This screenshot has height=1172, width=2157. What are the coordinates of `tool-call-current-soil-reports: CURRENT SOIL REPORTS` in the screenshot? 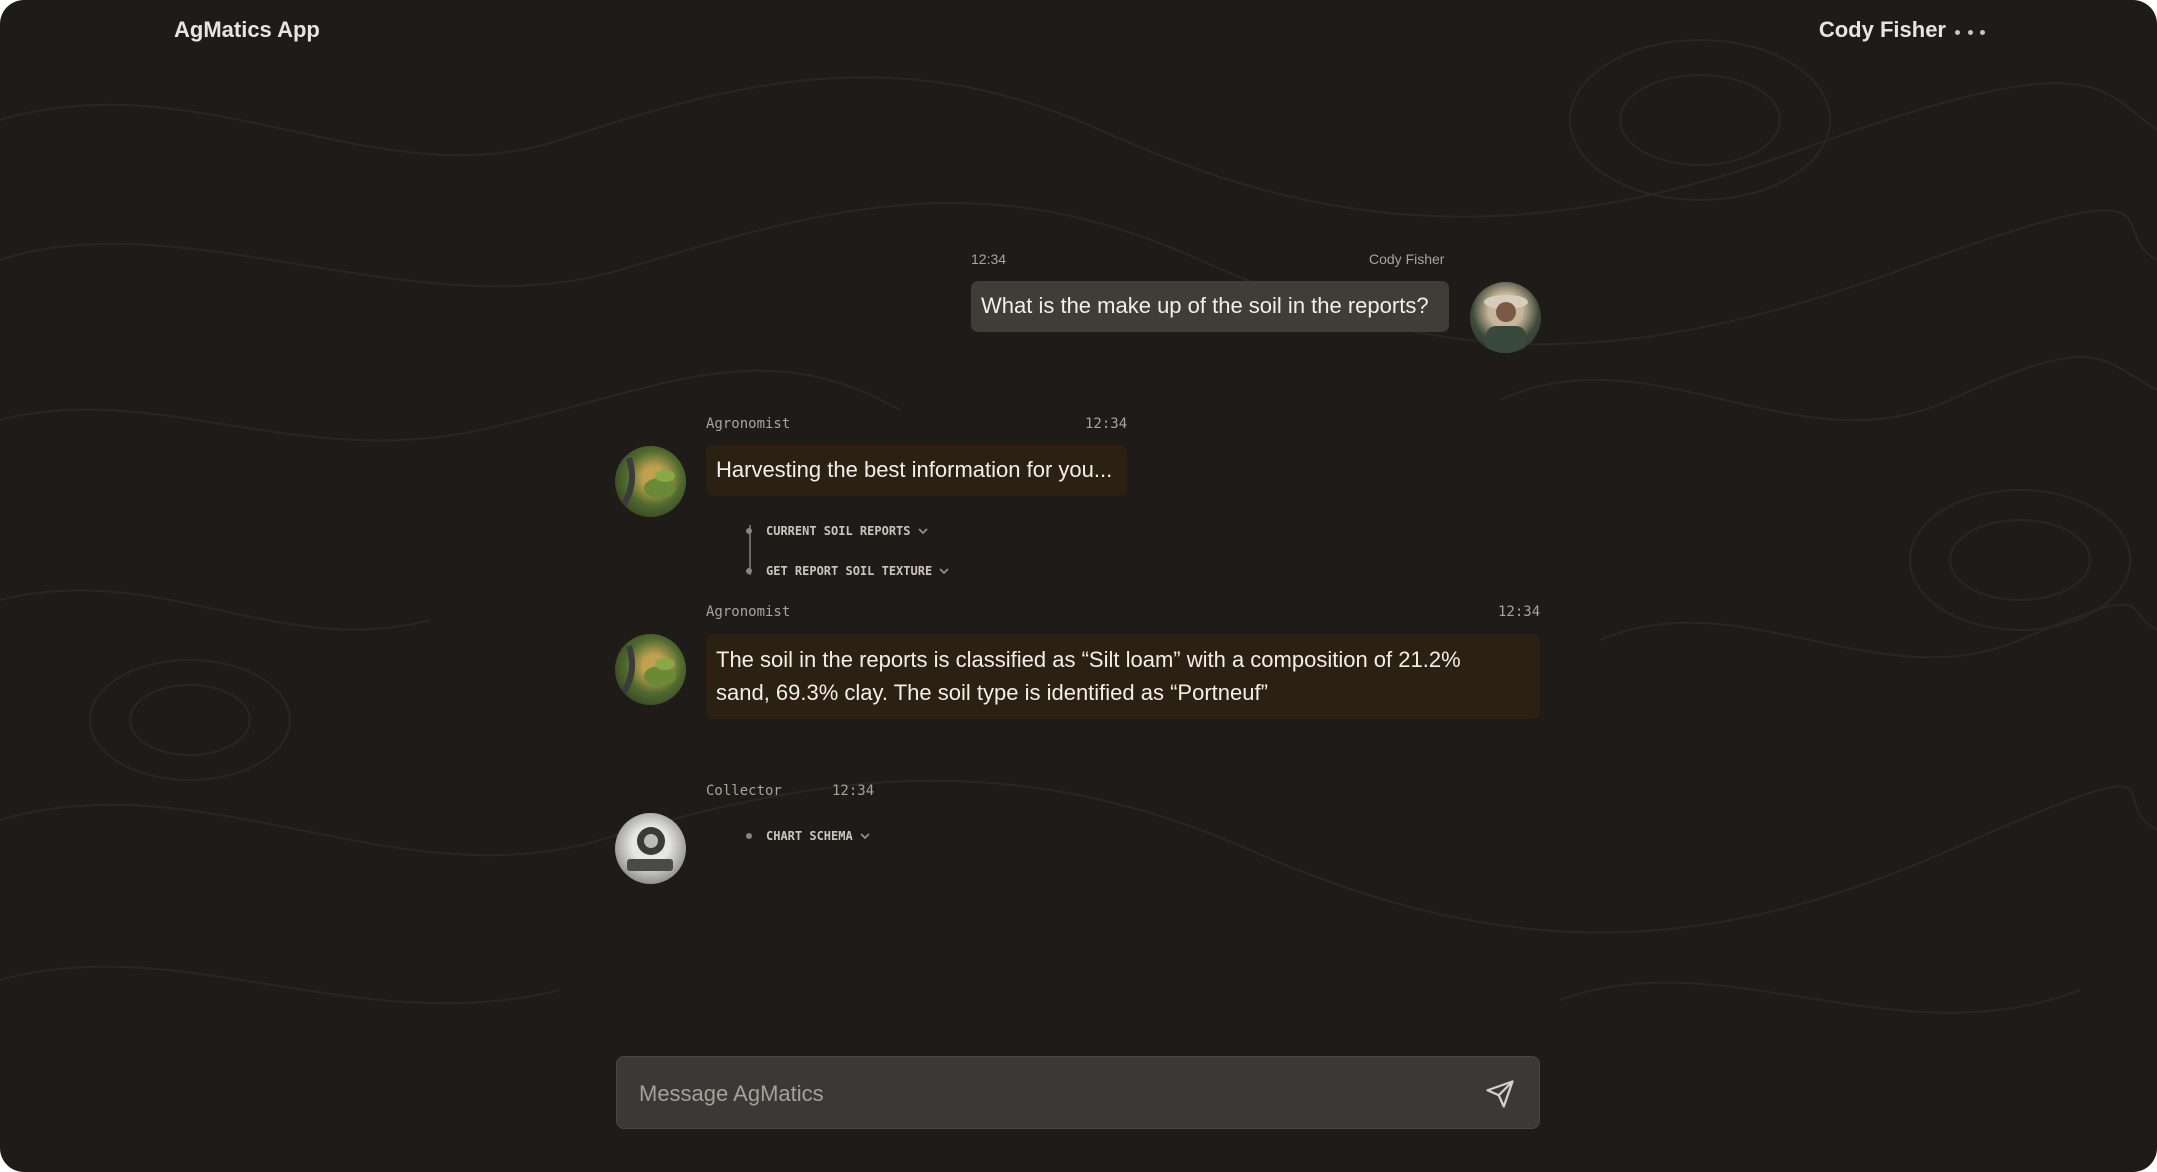 It's located at (837, 531).